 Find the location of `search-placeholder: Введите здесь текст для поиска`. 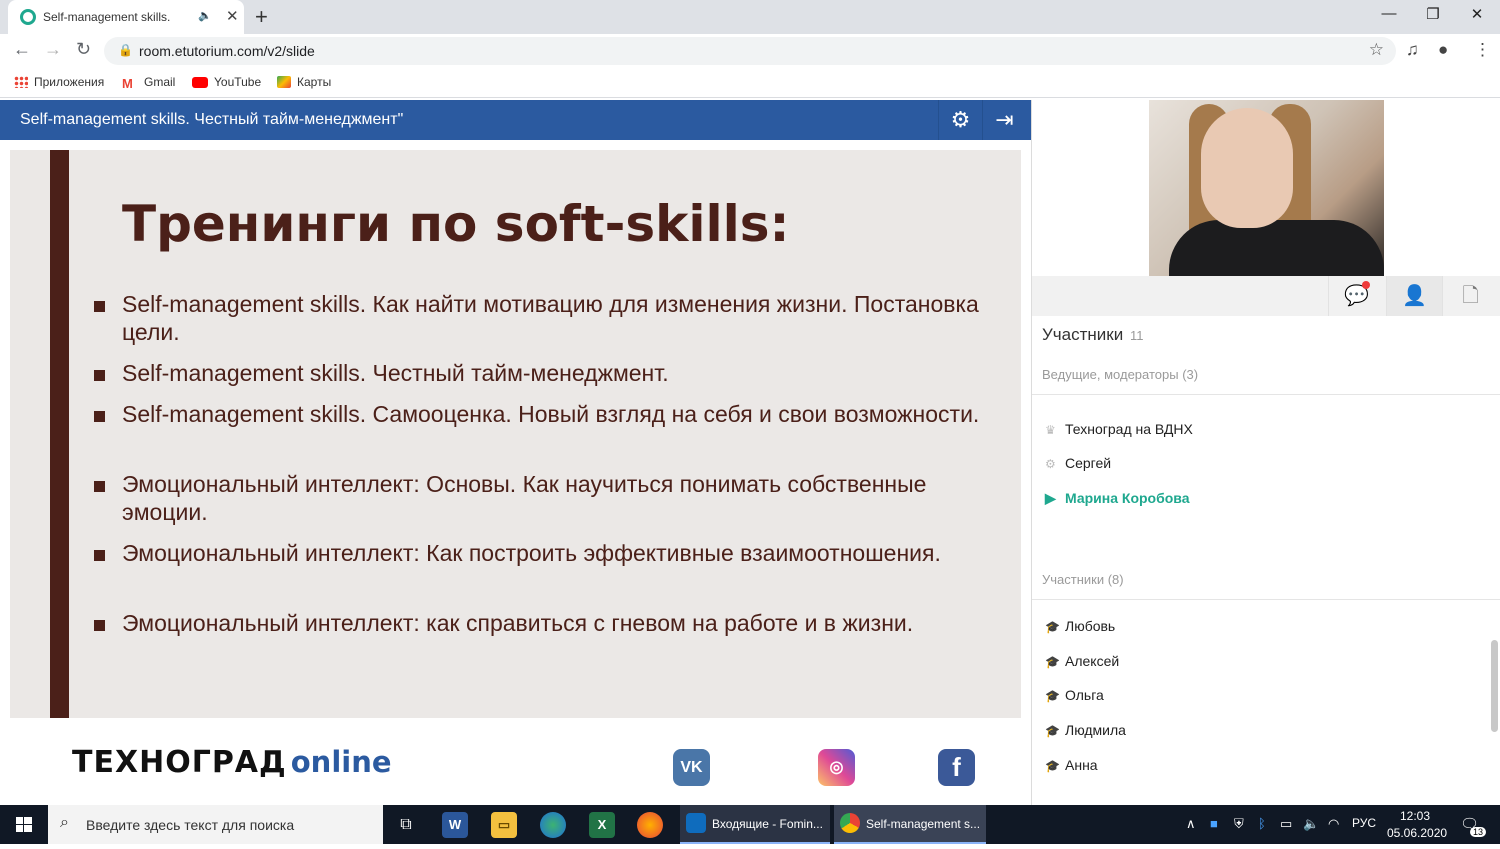

search-placeholder: Введите здесь текст для поиска is located at coordinates (190, 825).